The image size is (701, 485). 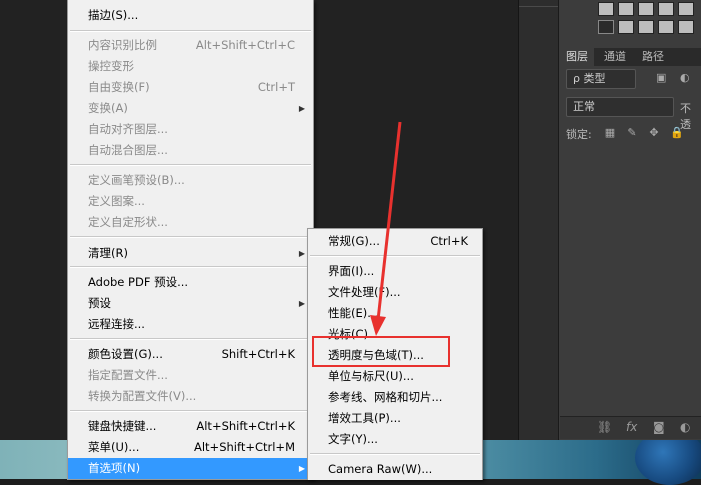 What do you see at coordinates (601, 79) in the screenshot?
I see `layer-filter-select: ρ 类型` at bounding box center [601, 79].